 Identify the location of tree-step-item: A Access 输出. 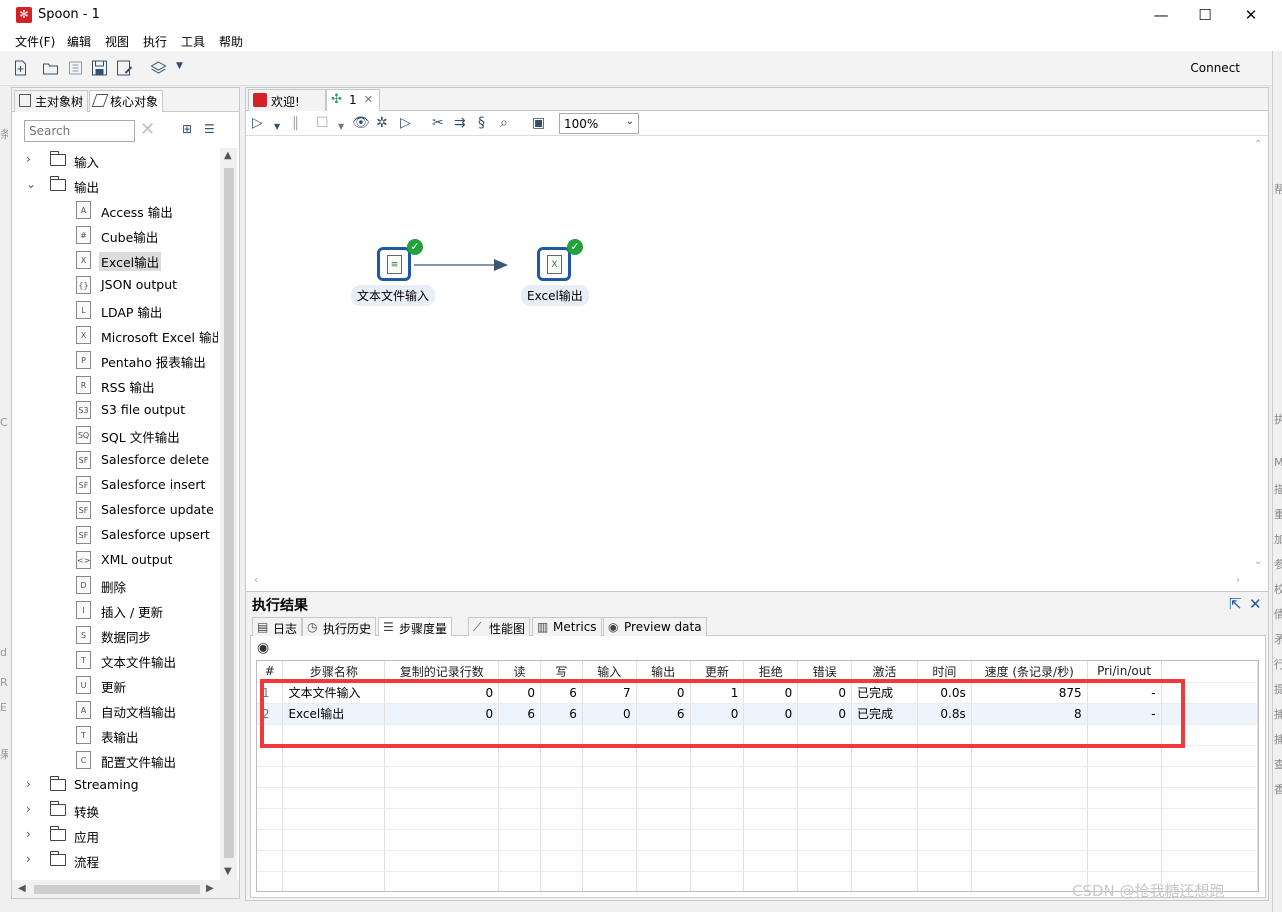
(115, 210).